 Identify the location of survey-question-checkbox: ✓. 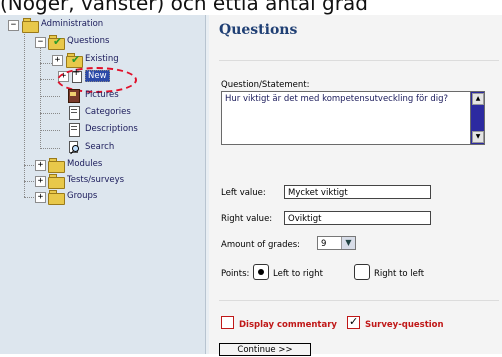
(353, 322).